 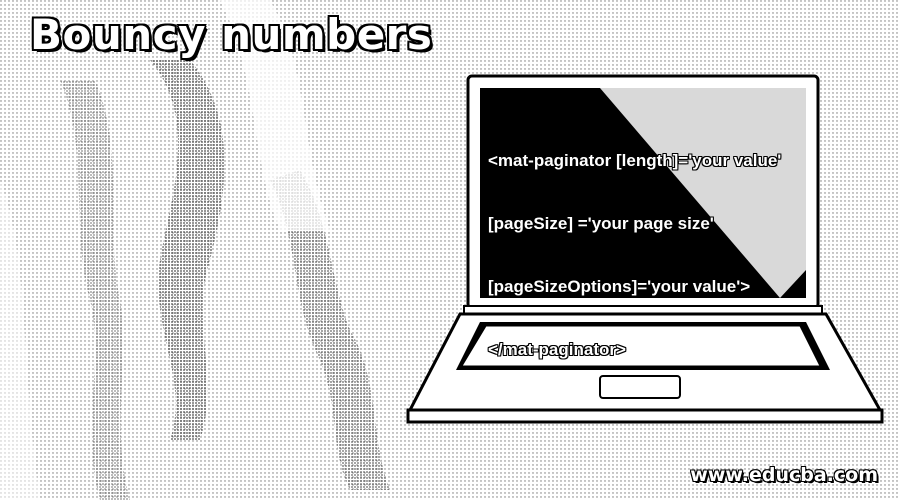 What do you see at coordinates (619, 286) in the screenshot?
I see `code-line: [pageSizeOptions]='your value'>` at bounding box center [619, 286].